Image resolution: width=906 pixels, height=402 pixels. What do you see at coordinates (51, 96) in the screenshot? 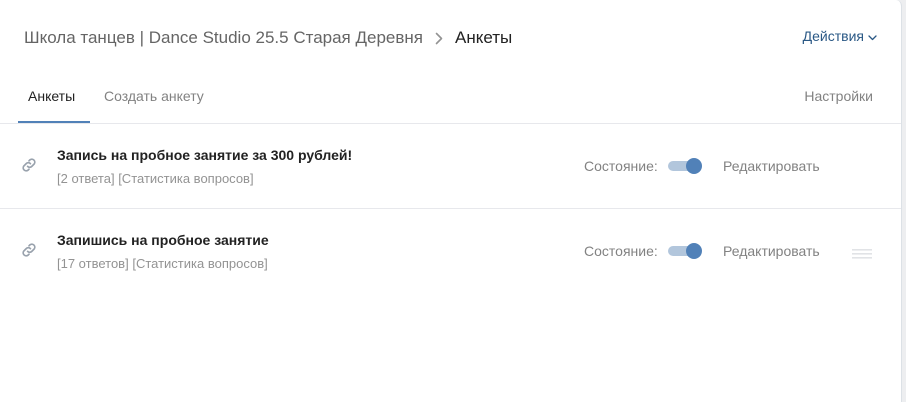
I see `tab-forms: Анкеты` at bounding box center [51, 96].